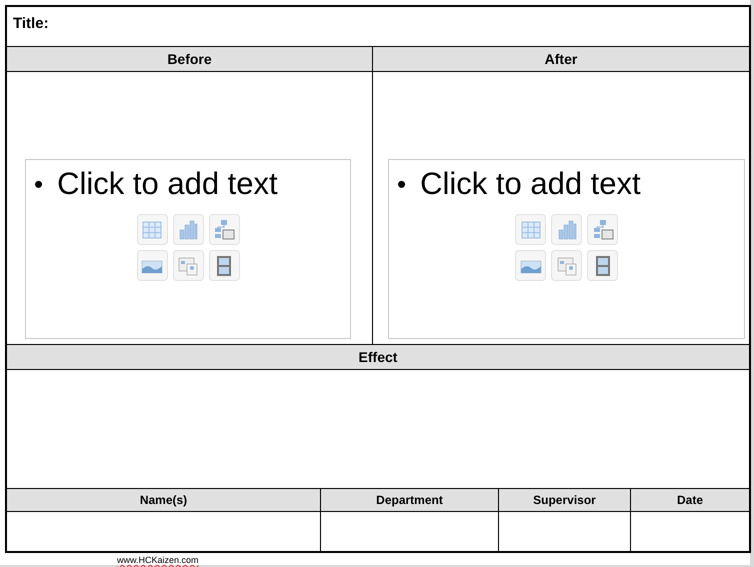 Image resolution: width=754 pixels, height=567 pixels. I want to click on column-header: After, so click(561, 59).